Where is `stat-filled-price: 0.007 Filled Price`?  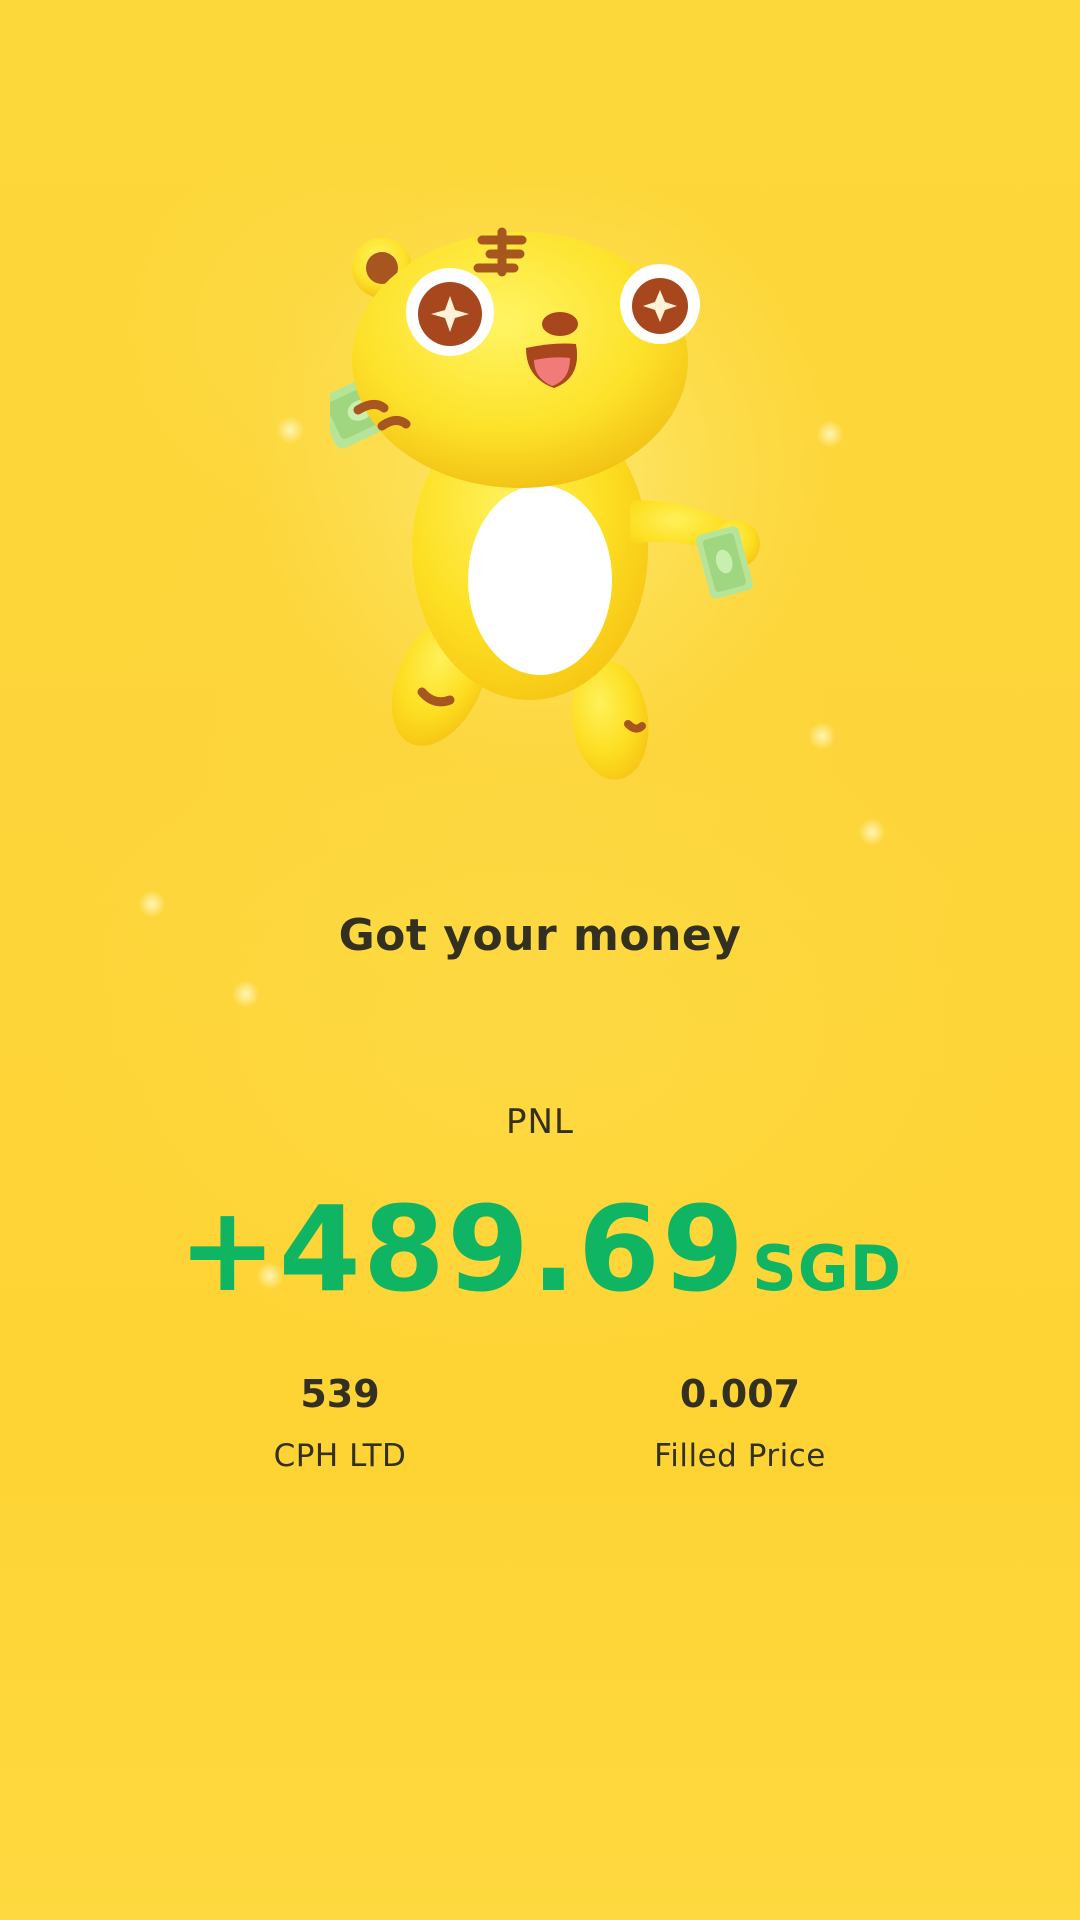
stat-filled-price: 0.007 Filled Price is located at coordinates (740, 1423).